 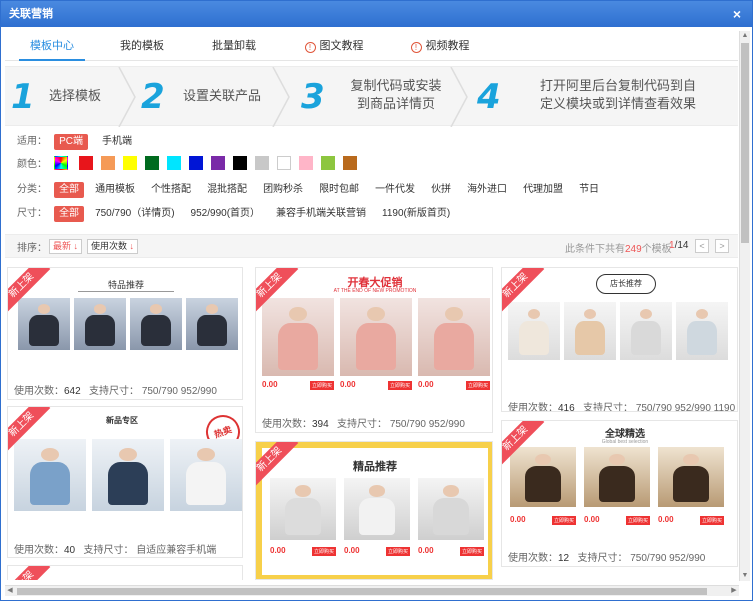 I want to click on step-4: 4 打开阿里后台复制代码到自 定义模块或到详情查看效果, so click(x=604, y=97).